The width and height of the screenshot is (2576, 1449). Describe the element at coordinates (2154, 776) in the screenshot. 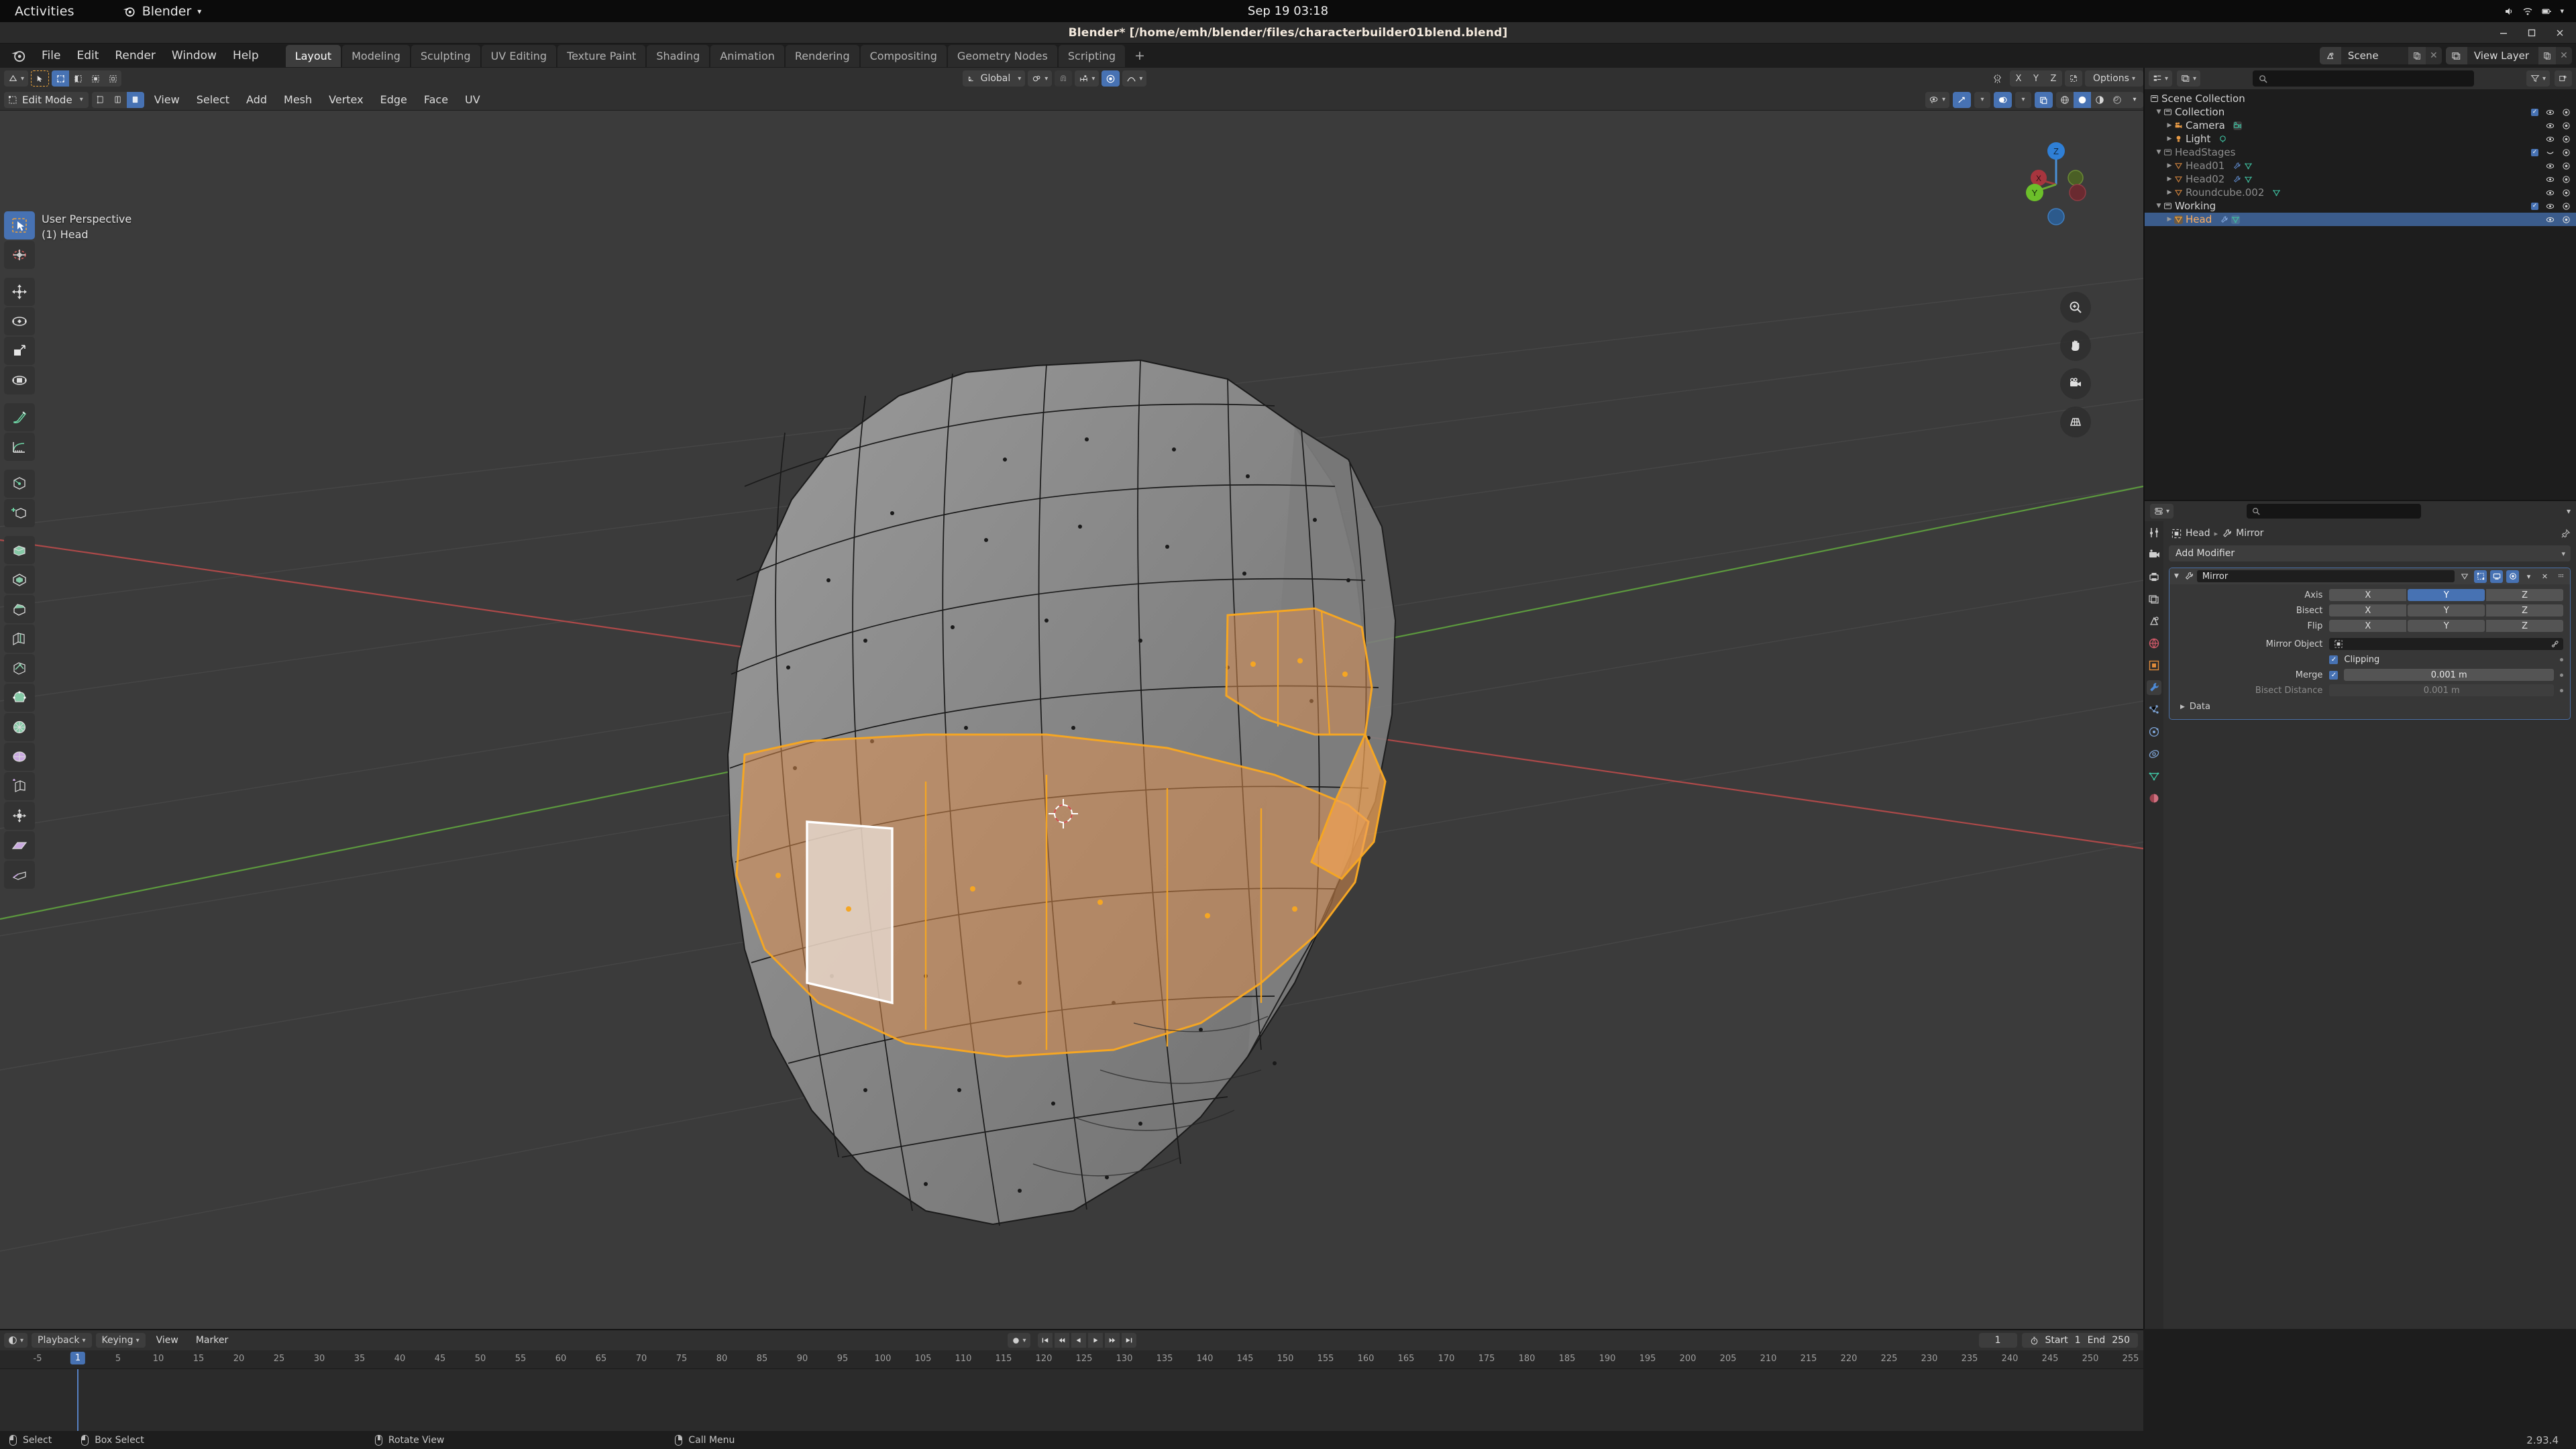

I see `data-tab` at that location.